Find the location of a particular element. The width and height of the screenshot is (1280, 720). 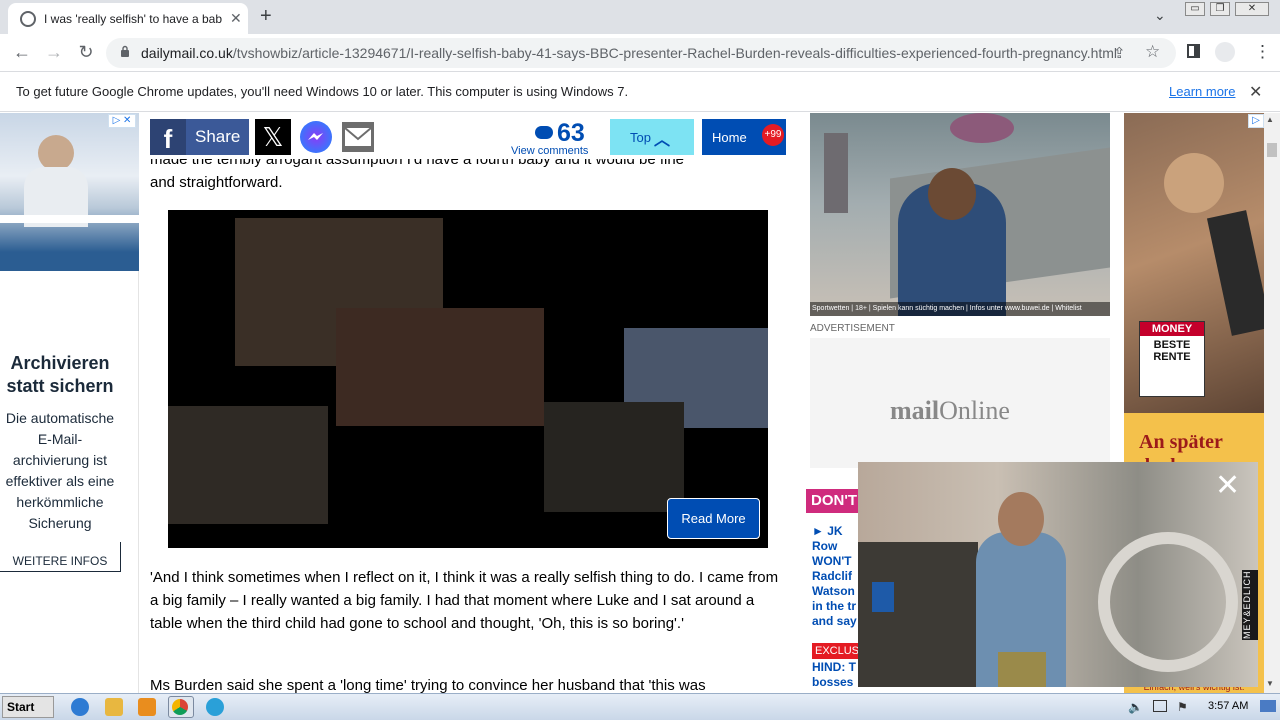

top-label: Top is located at coordinates (640, 137).